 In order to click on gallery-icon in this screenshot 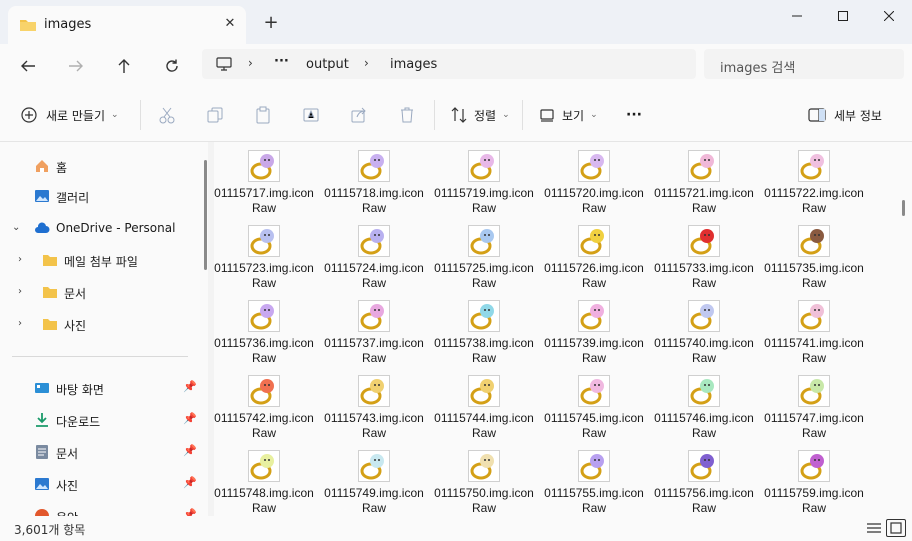, I will do `click(42, 196)`.